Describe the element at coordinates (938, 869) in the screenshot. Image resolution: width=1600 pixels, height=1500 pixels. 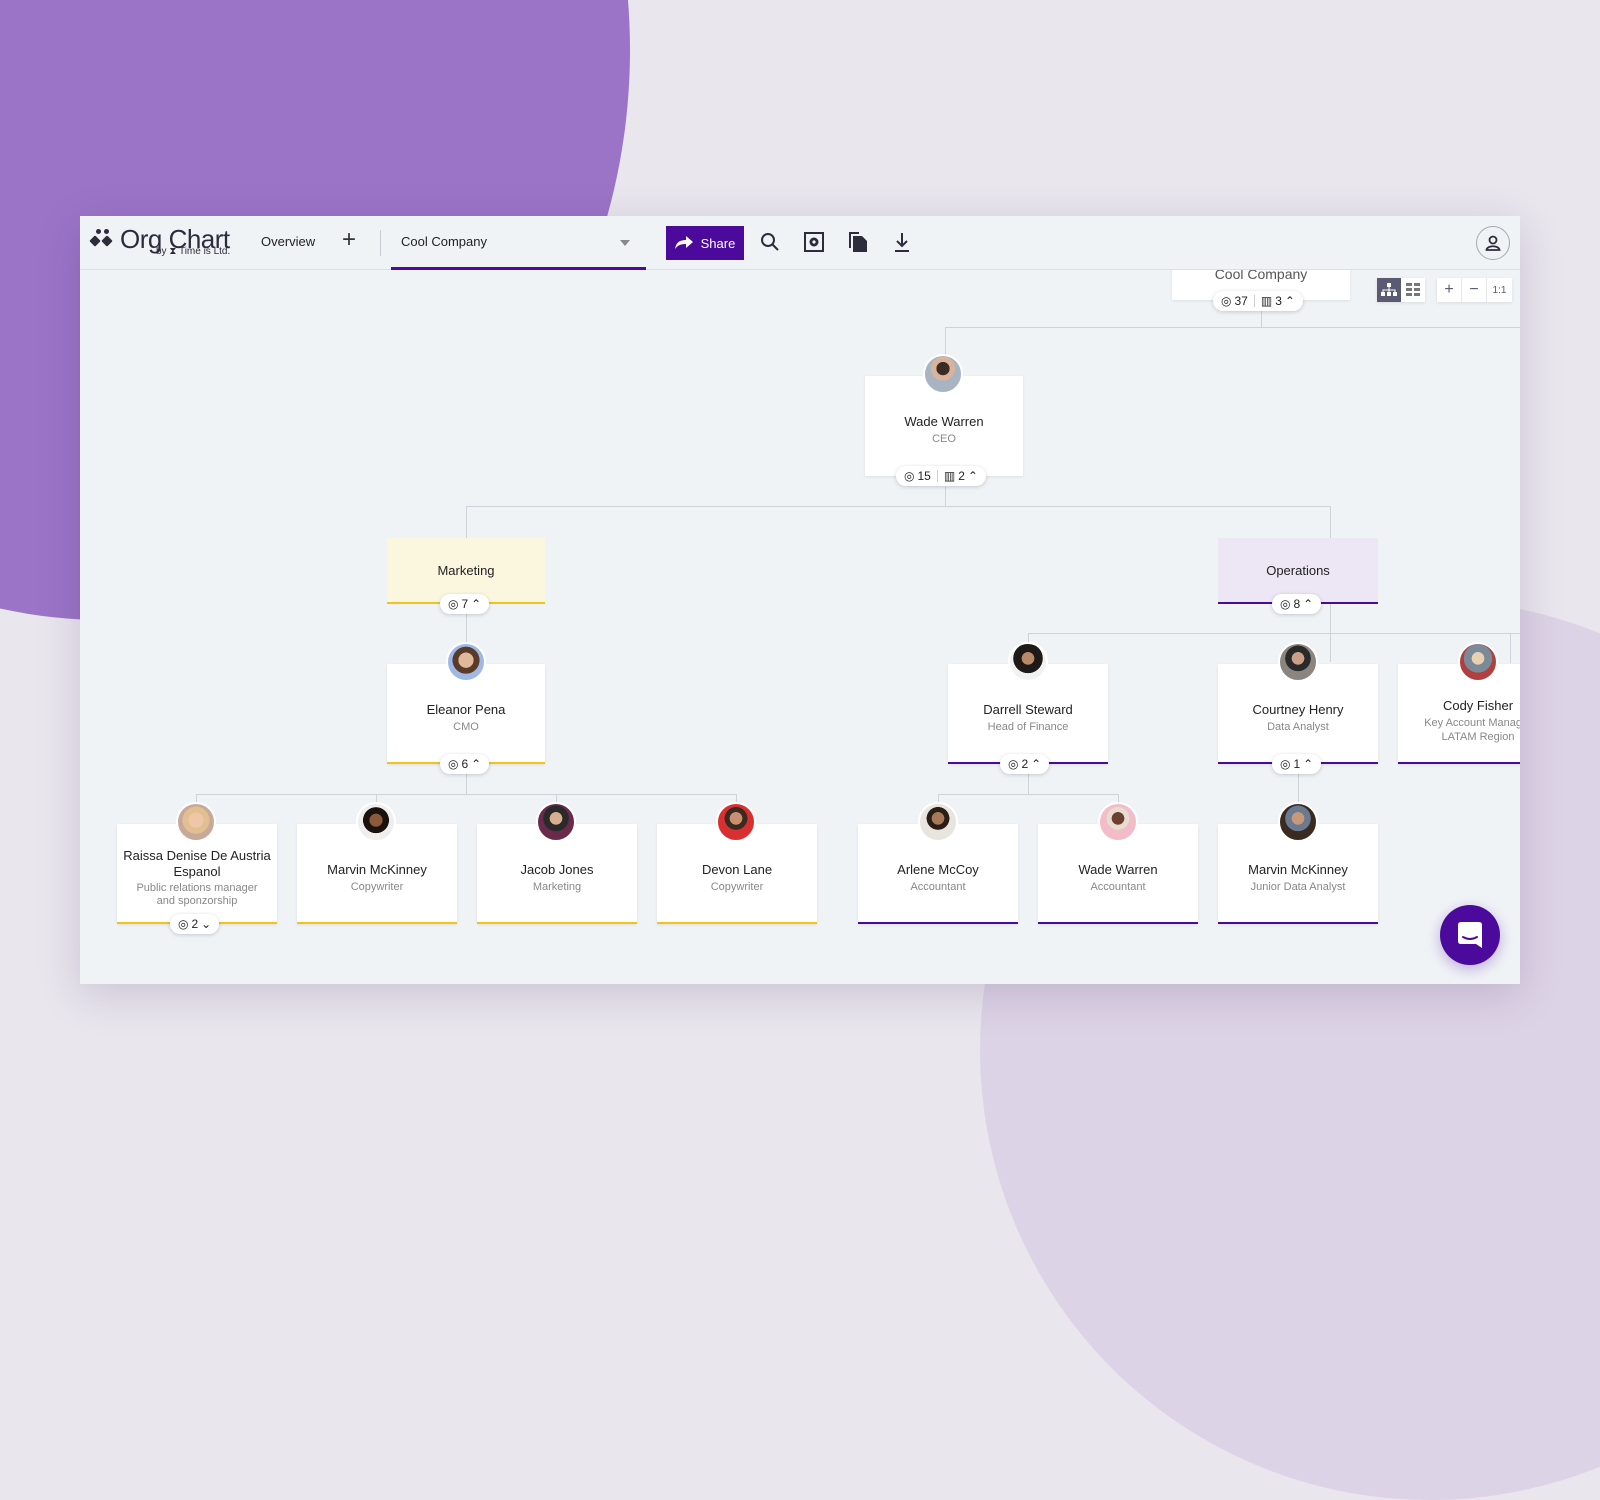
I see `person-name: Arlene McCoy` at that location.